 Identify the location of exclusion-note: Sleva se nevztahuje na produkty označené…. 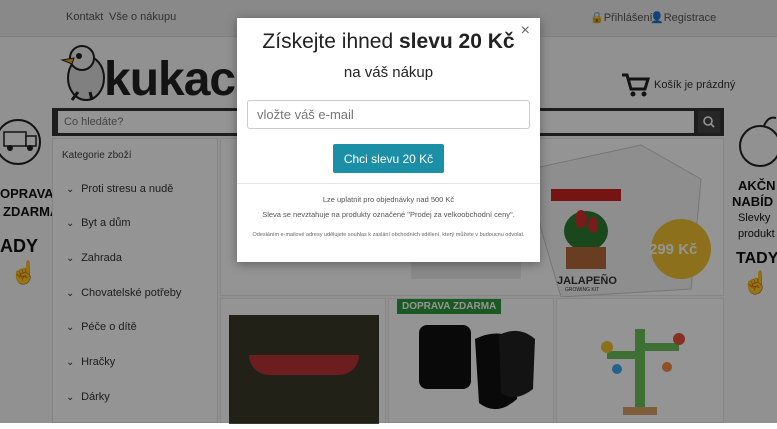
(388, 214).